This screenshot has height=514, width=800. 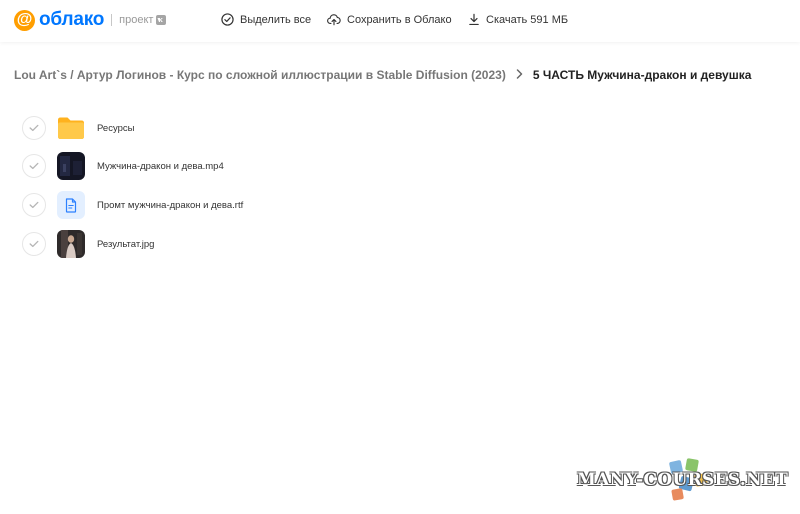 I want to click on logo: @ облако проект, so click(x=90, y=20).